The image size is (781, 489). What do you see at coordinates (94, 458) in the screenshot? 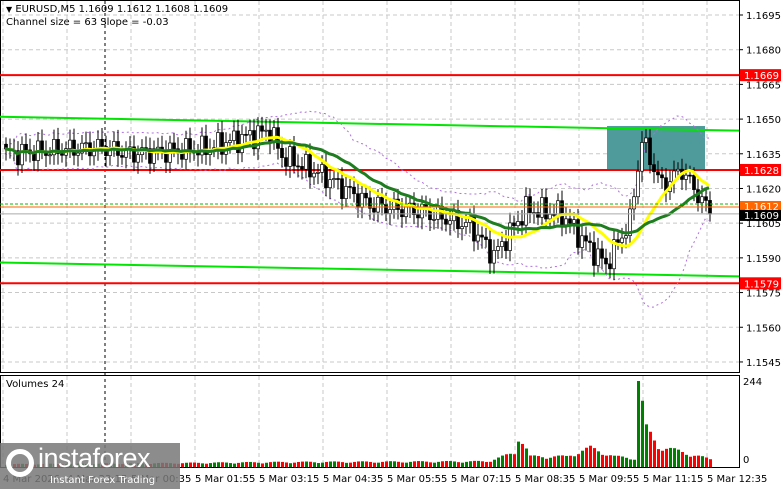
I see `logo-name: instaforex` at bounding box center [94, 458].